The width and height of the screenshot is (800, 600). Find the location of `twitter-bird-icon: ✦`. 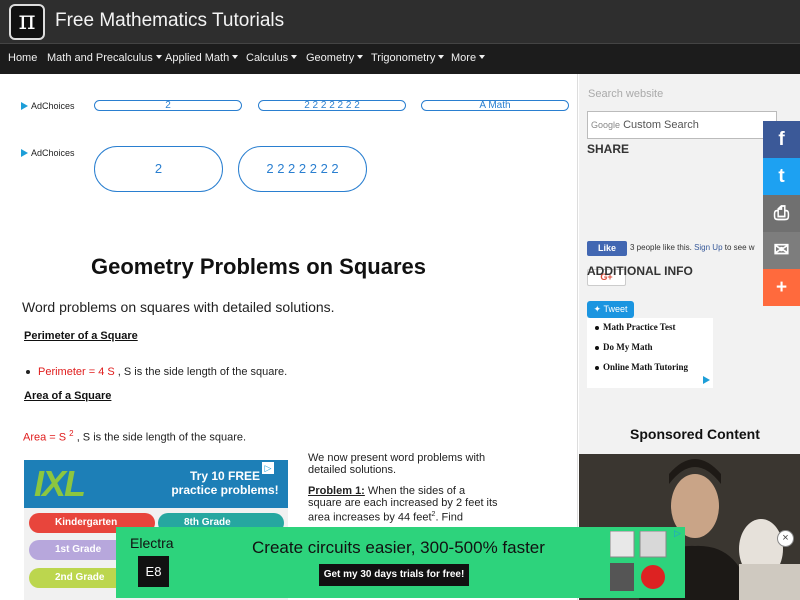

twitter-bird-icon: ✦ is located at coordinates (598, 309).